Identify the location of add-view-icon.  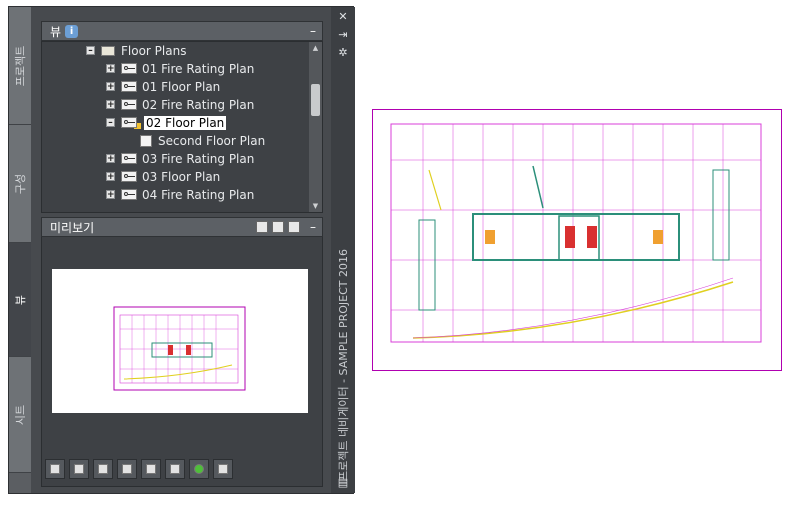
(55, 469).